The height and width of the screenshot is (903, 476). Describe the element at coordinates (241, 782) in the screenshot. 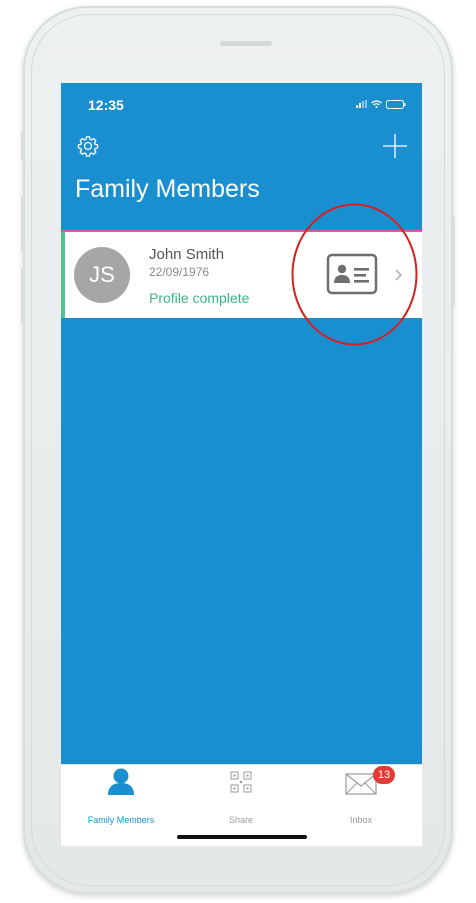

I see `qr-code-icon` at that location.